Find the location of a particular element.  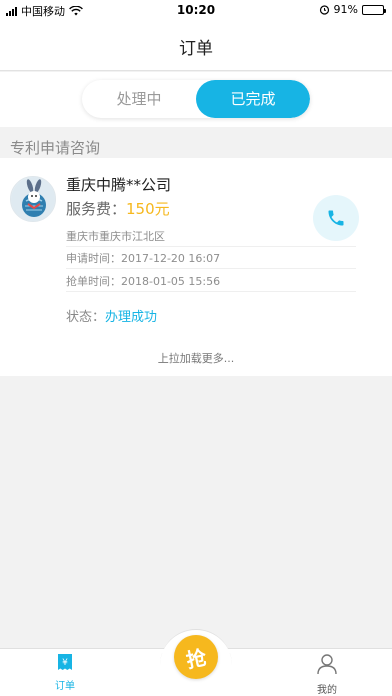

status-label: 状态： is located at coordinates (86, 317).